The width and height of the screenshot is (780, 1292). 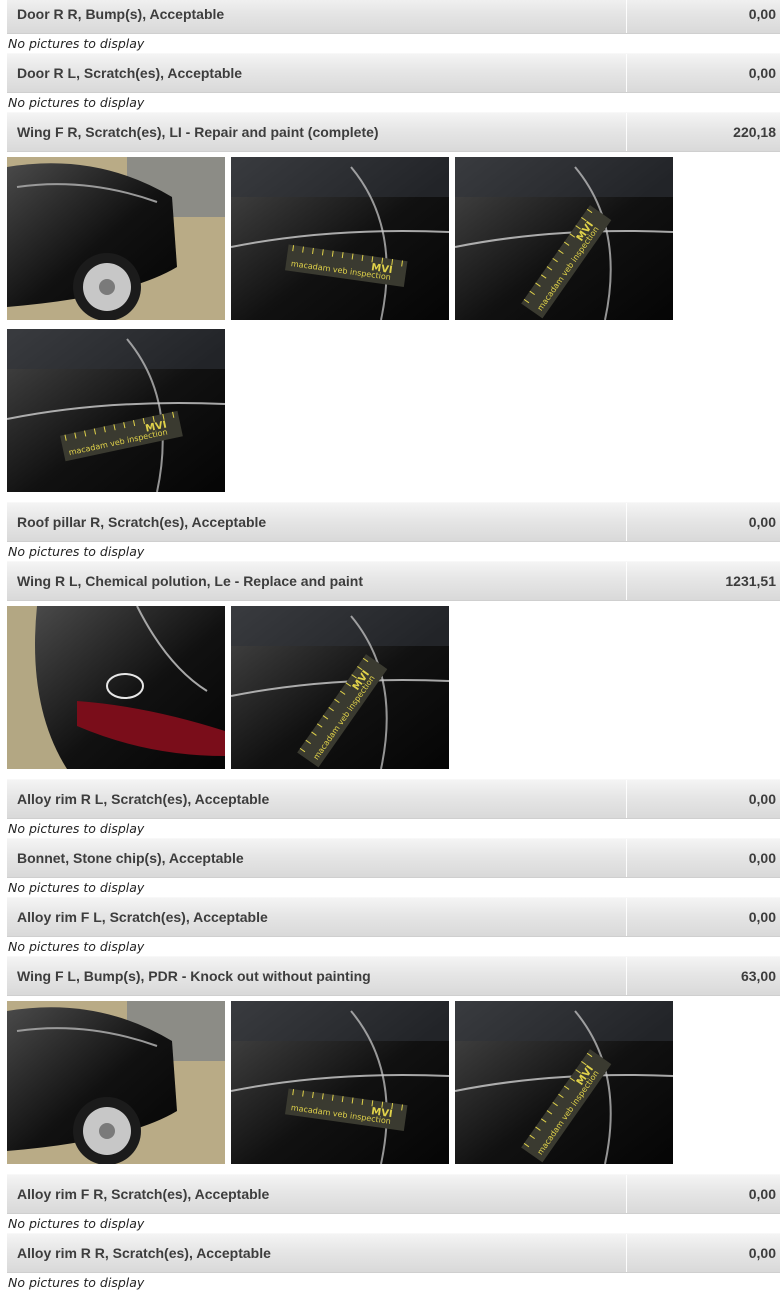 What do you see at coordinates (142, 917) in the screenshot?
I see `damage-description: Alloy rim F L, Scratch(es), Acceptable` at bounding box center [142, 917].